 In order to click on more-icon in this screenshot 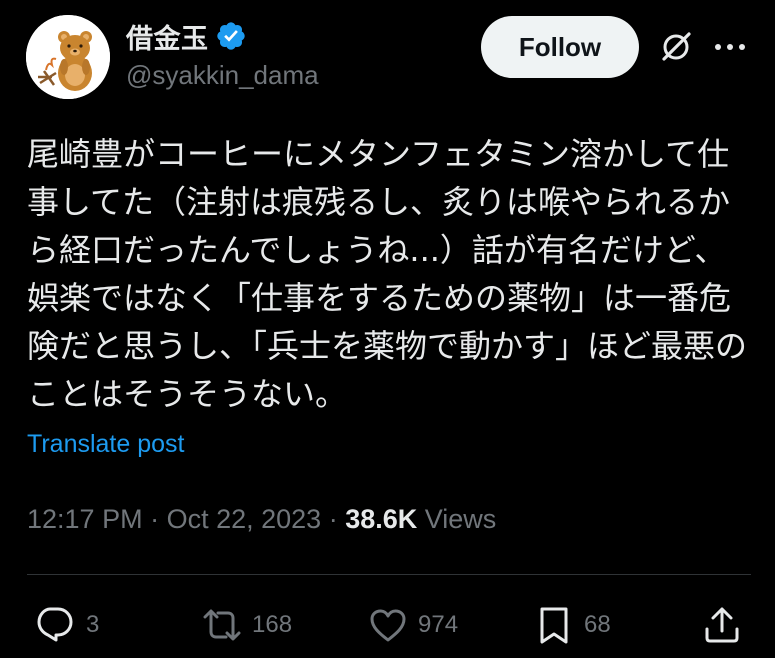, I will do `click(730, 47)`.